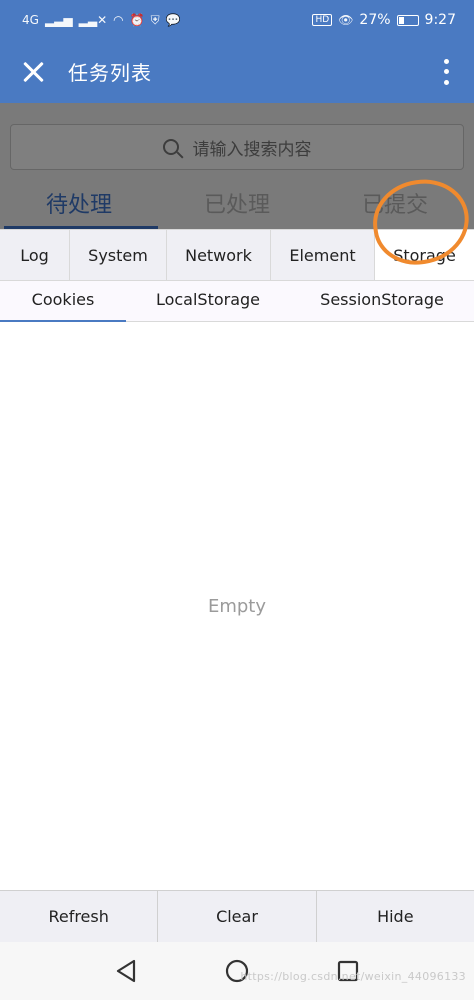  I want to click on vconsole-actions: Refresh Clear Hide, so click(237, 916).